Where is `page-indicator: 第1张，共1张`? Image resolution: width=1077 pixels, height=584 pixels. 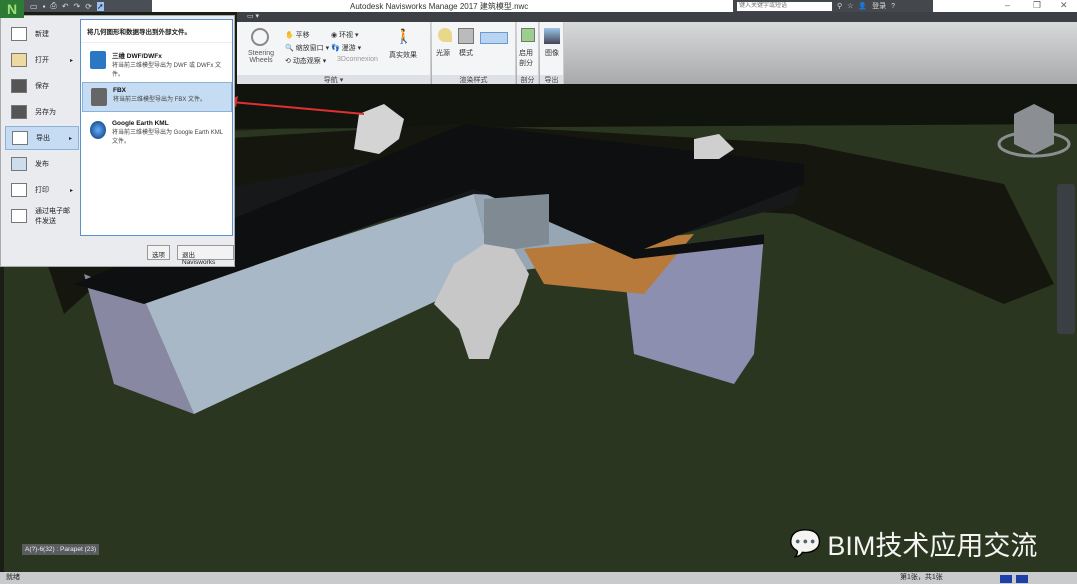
page-indicator: 第1张，共1张 is located at coordinates (921, 577).